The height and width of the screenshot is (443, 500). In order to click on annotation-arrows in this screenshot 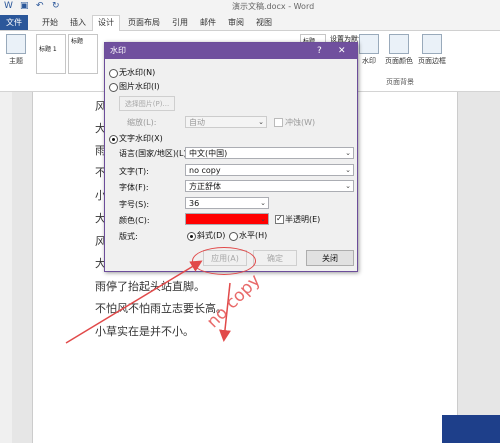, I will do `click(148, 302)`.